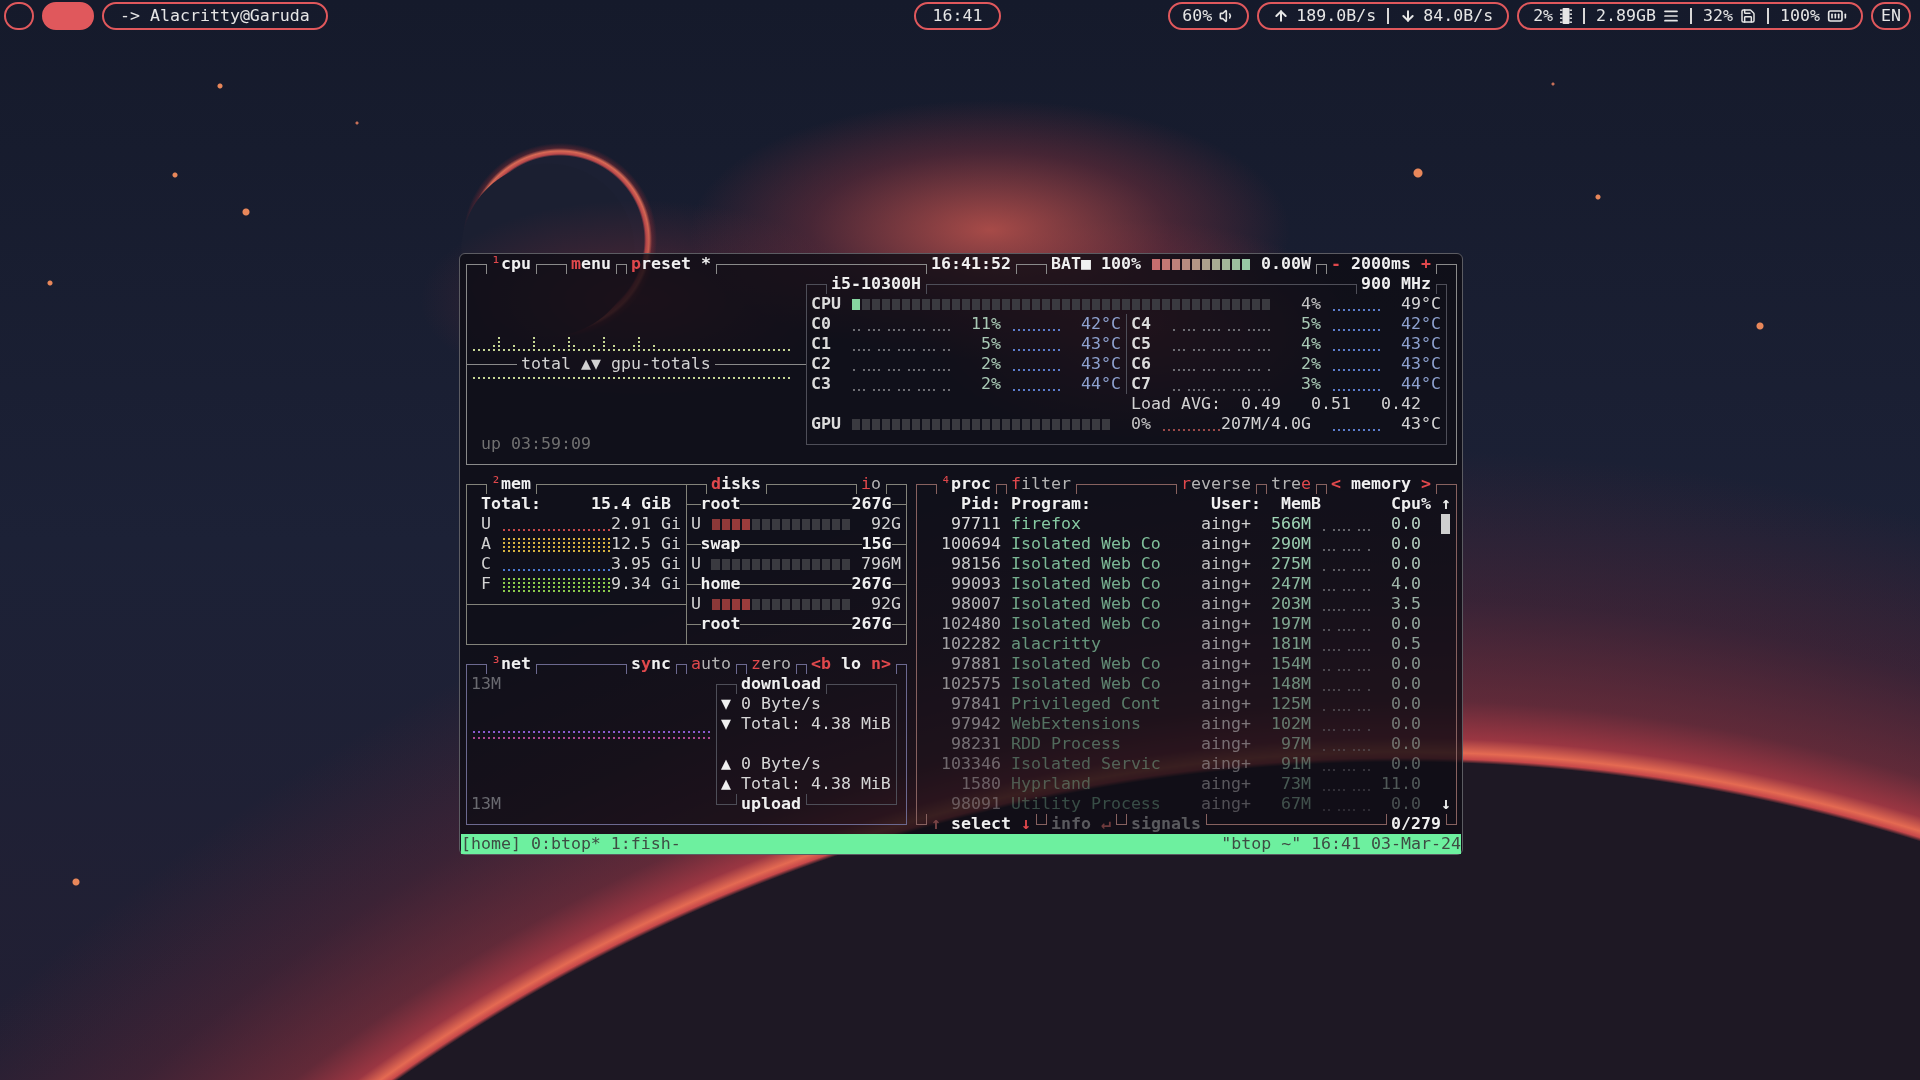 This screenshot has width=1920, height=1080. Describe the element at coordinates (1291, 644) in the screenshot. I see `process-memory: 181M` at that location.